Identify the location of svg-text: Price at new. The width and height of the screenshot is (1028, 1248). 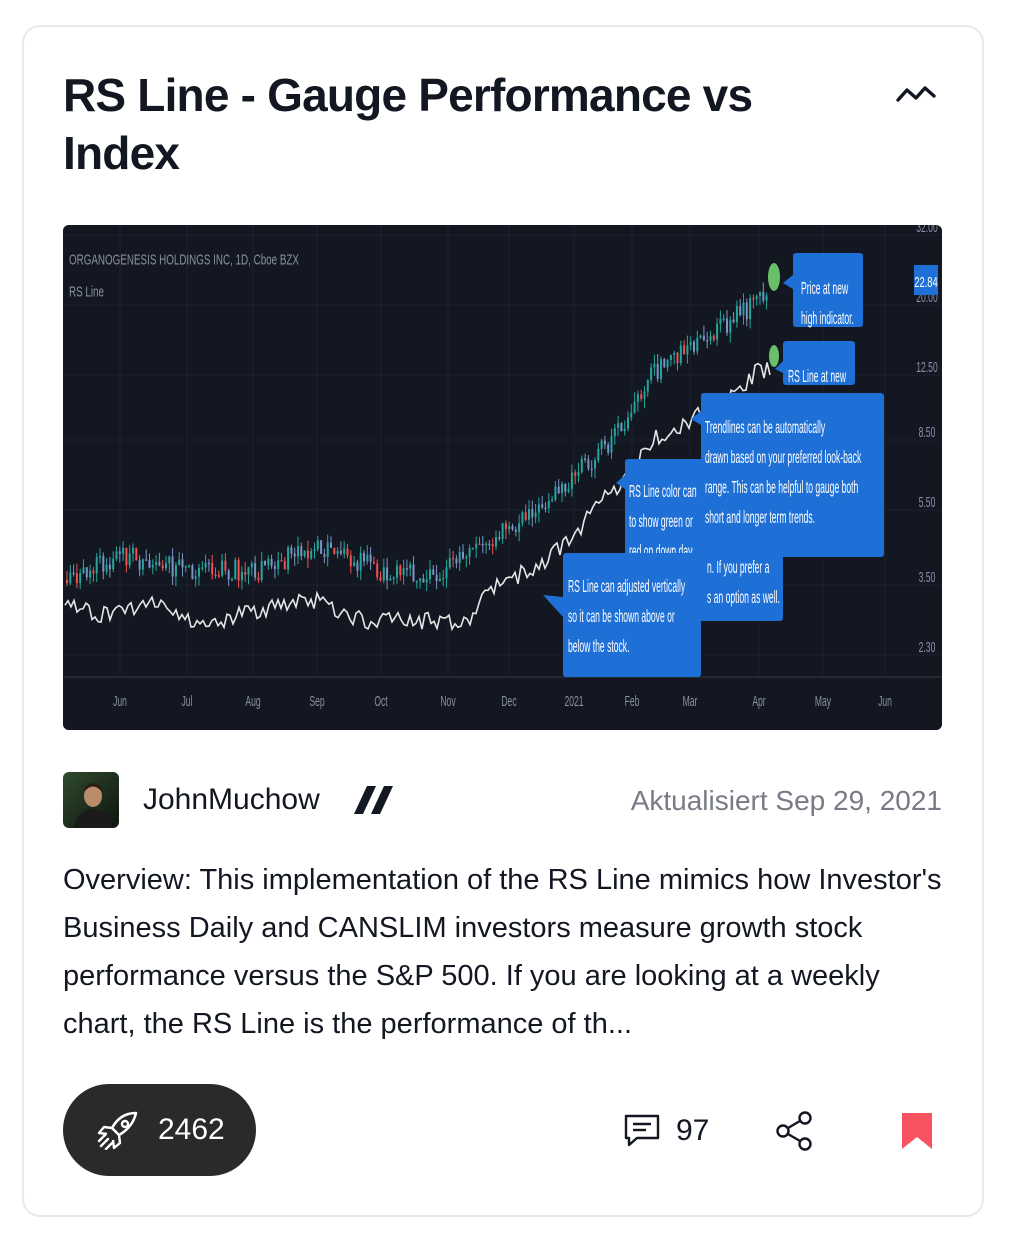
(825, 287).